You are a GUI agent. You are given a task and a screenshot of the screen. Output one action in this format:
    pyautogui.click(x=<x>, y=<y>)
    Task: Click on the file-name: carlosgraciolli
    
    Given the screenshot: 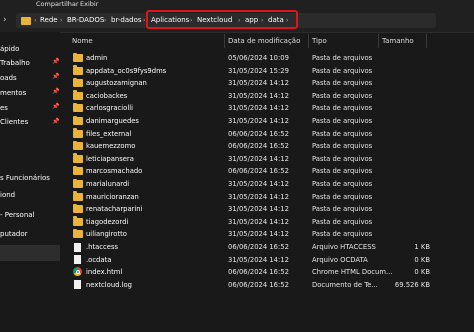 What is the action you would take?
    pyautogui.click(x=110, y=108)
    